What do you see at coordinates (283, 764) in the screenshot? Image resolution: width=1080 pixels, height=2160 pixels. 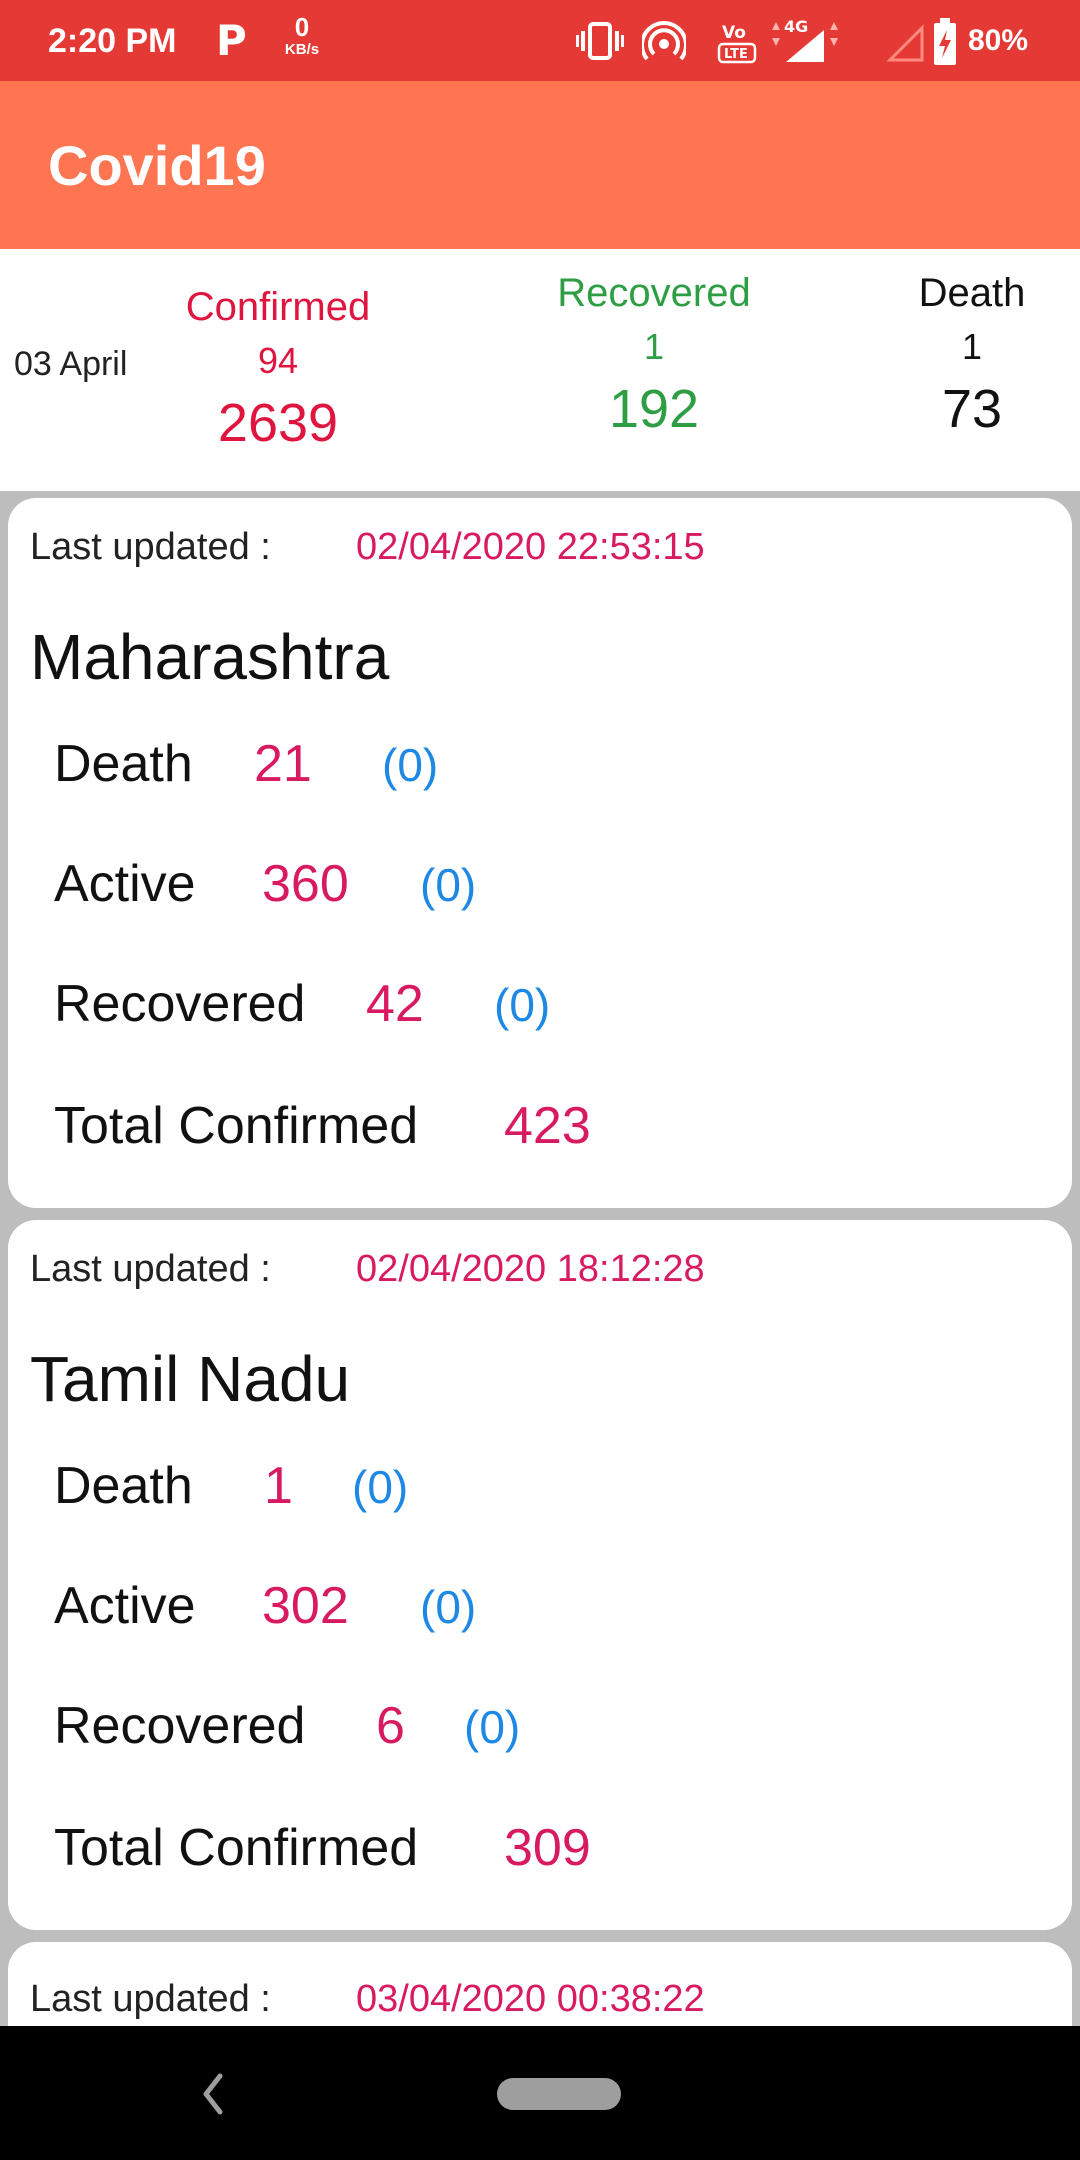 I see `death-value: 21` at bounding box center [283, 764].